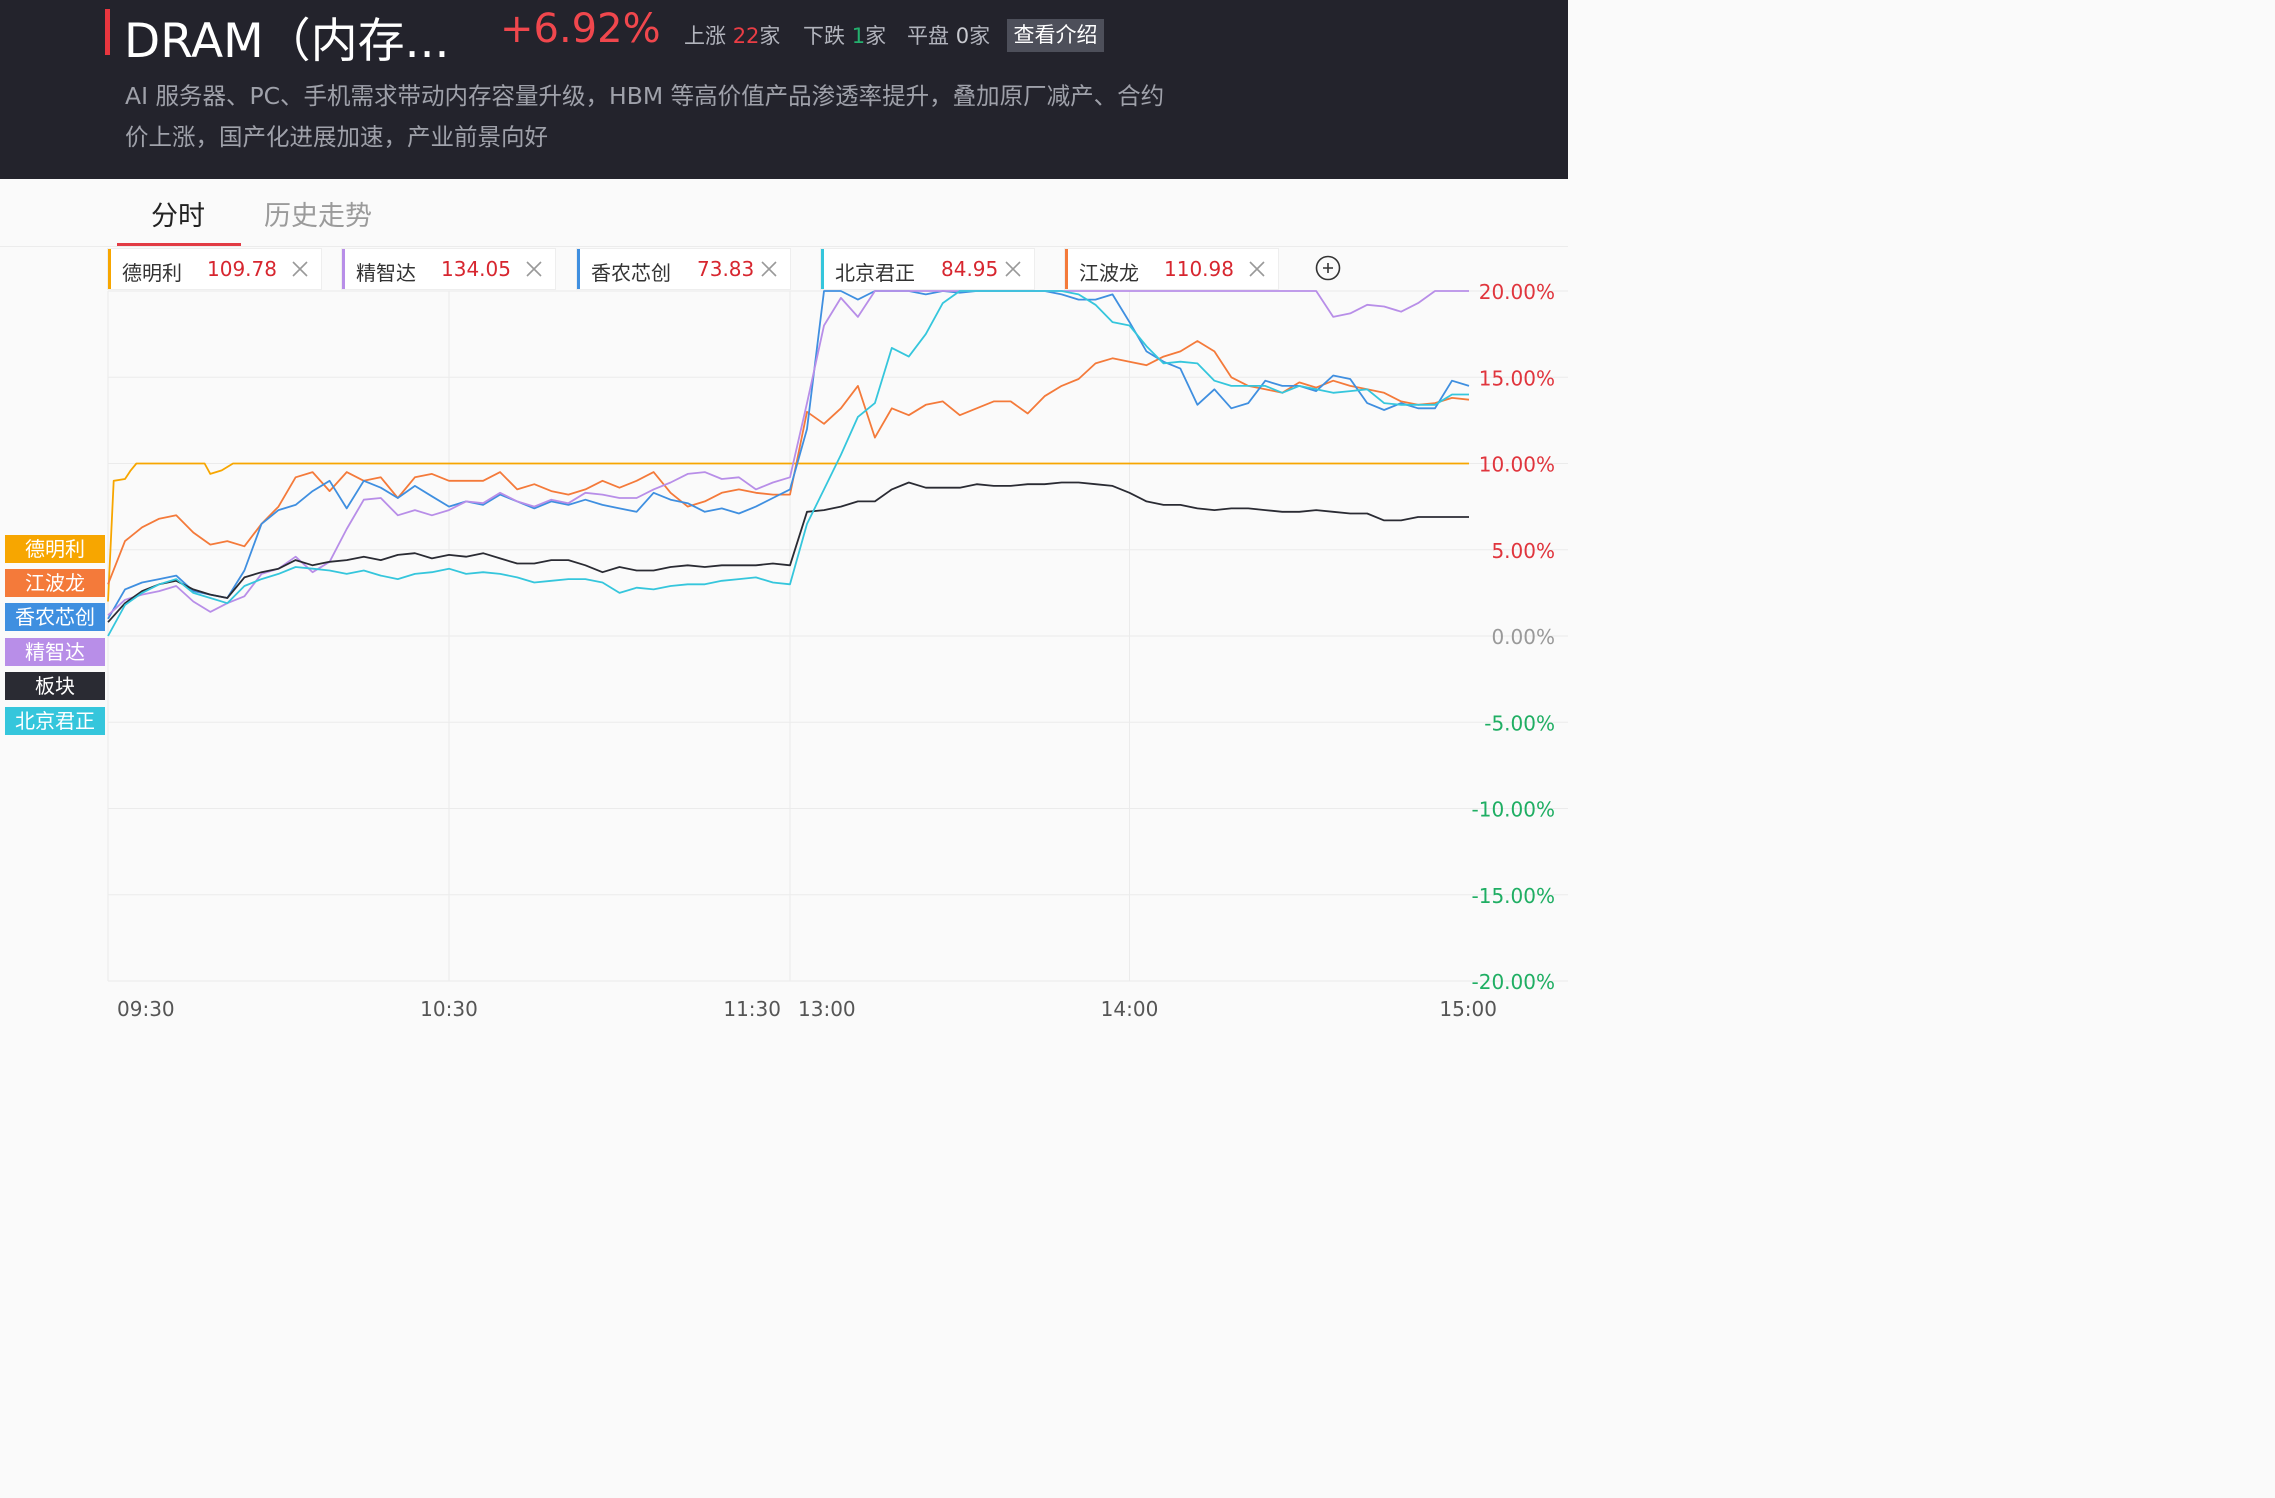 The width and height of the screenshot is (2275, 1498). What do you see at coordinates (146, 1009) in the screenshot?
I see `x-tick-label: 09:30` at bounding box center [146, 1009].